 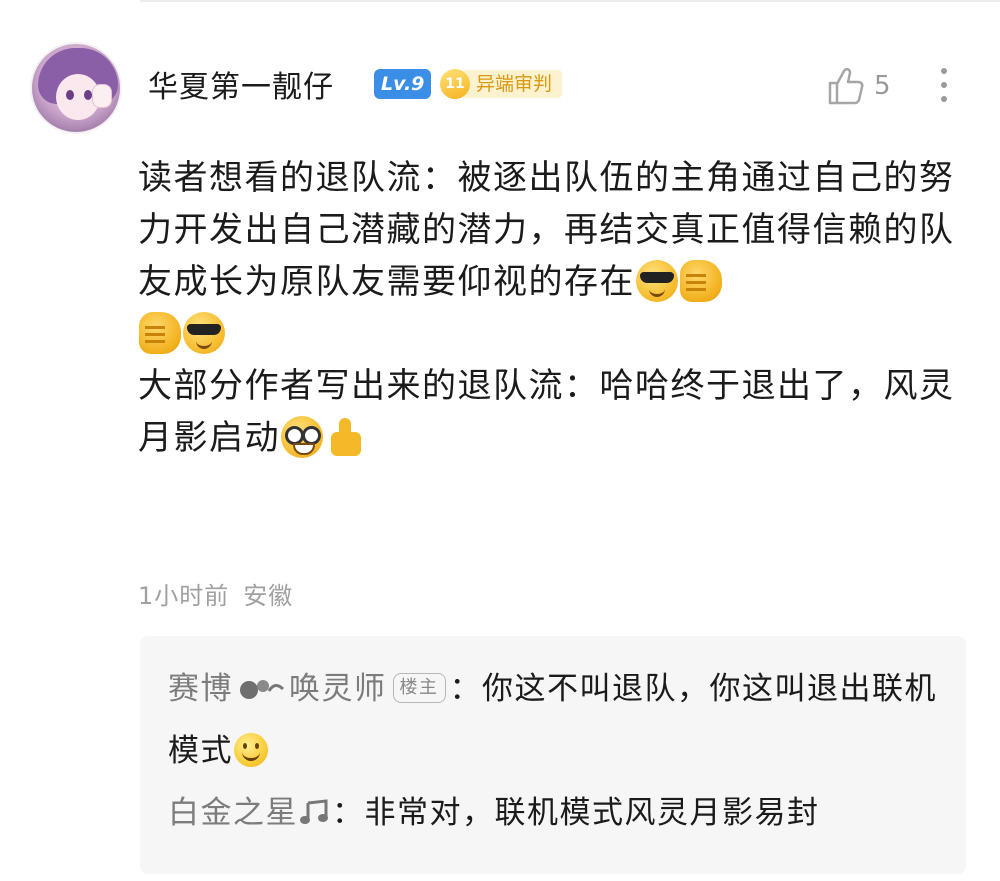 What do you see at coordinates (262, 689) in the screenshot?
I see `decoration-icon` at bounding box center [262, 689].